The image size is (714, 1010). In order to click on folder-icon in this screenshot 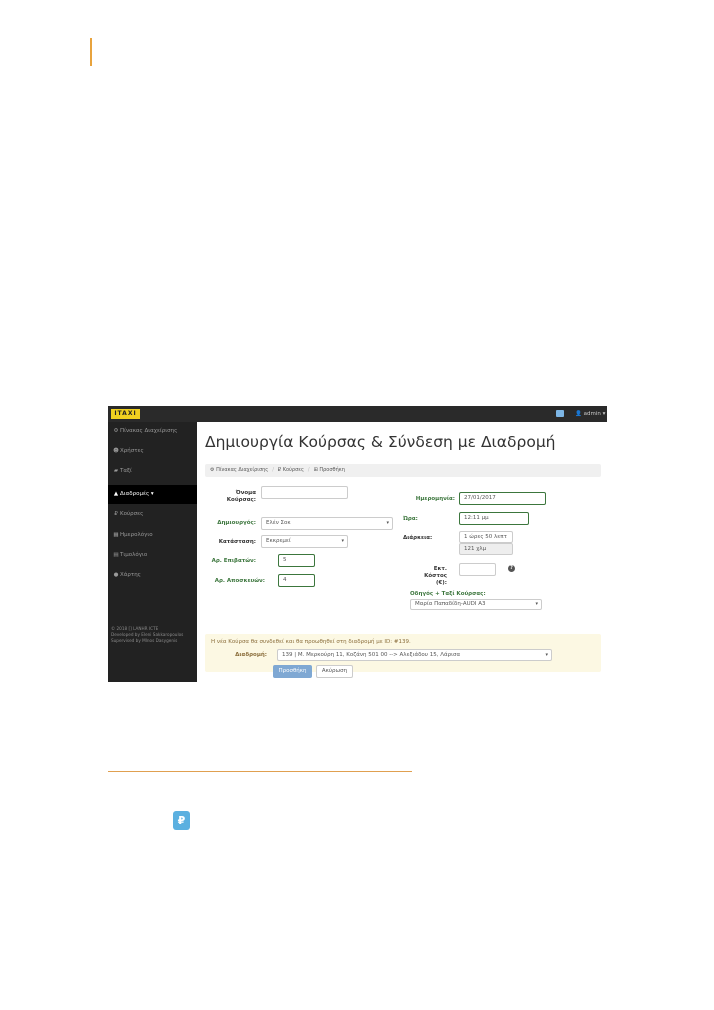, I will do `click(560, 413)`.